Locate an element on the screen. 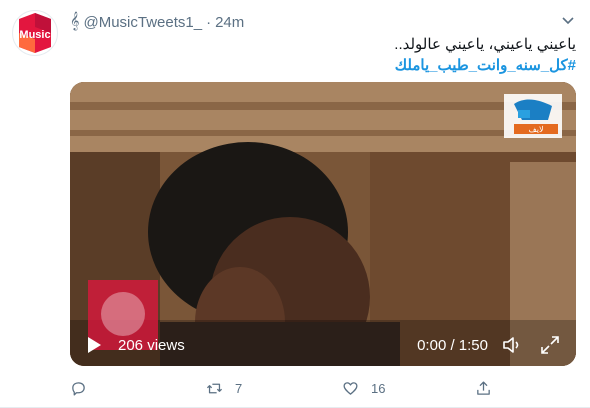  tweet-header: 𝄞 @MusicTweets1_ · 24m is located at coordinates (157, 22).